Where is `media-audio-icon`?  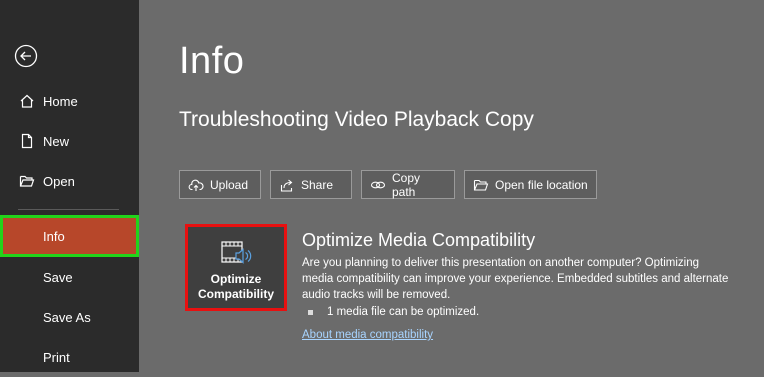
media-audio-icon is located at coordinates (236, 252).